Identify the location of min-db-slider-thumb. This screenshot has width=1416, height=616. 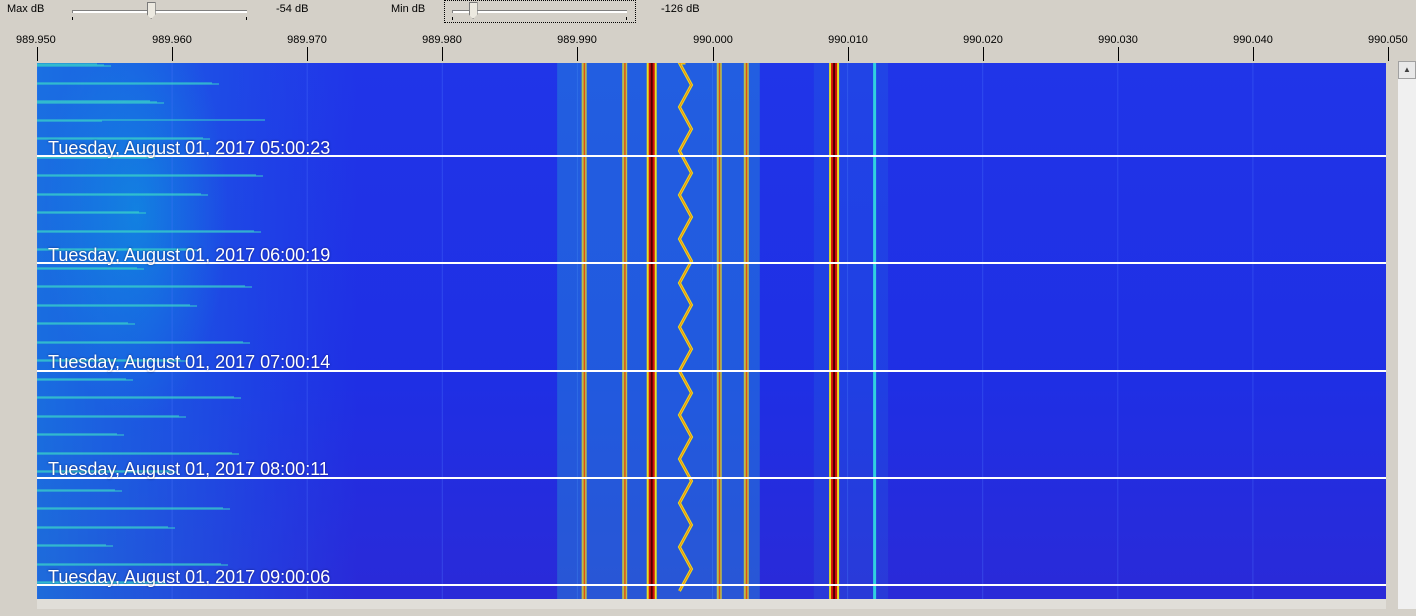
(473, 10).